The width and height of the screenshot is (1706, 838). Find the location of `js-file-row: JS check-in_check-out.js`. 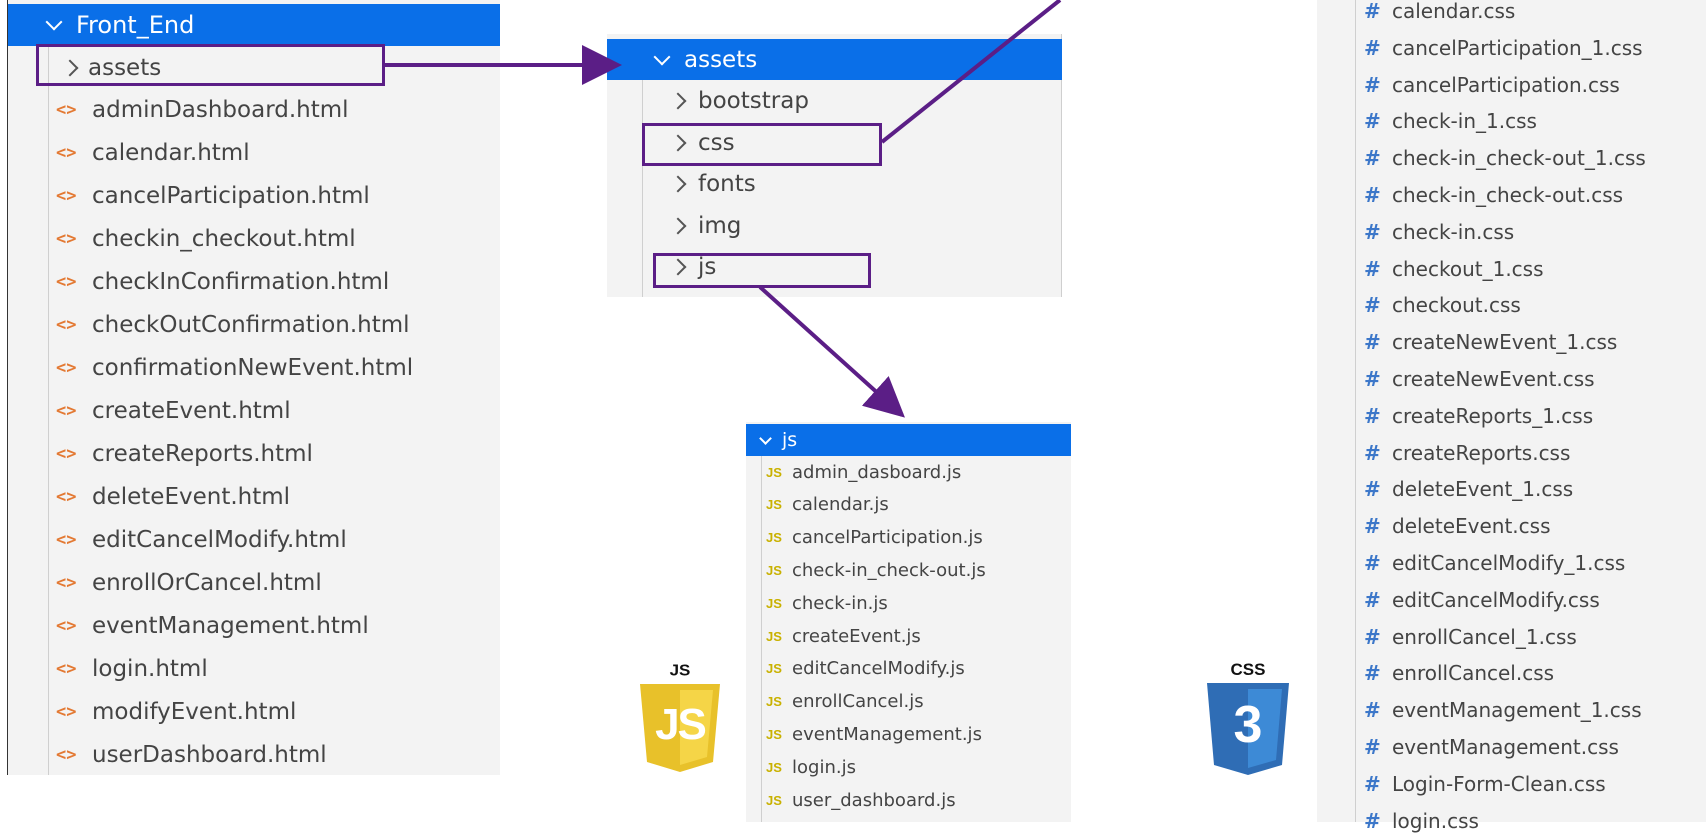

js-file-row: JS check-in_check-out.js is located at coordinates (876, 570).